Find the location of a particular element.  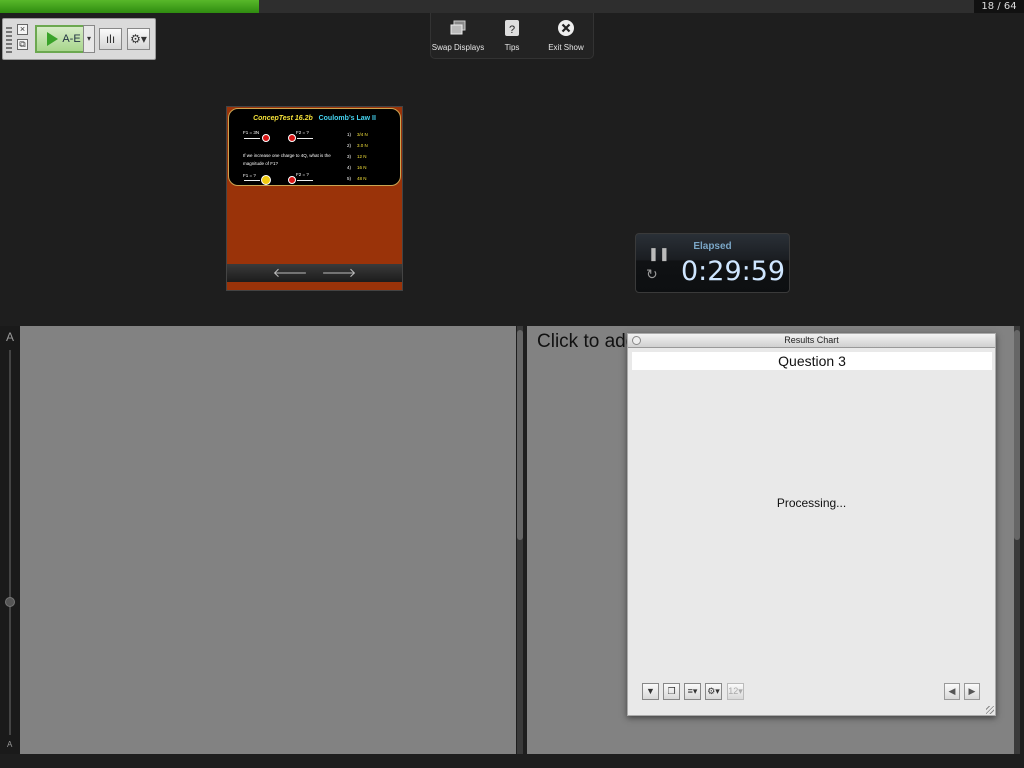

swap-displays-button: Swap Displays is located at coordinates (458, 35).